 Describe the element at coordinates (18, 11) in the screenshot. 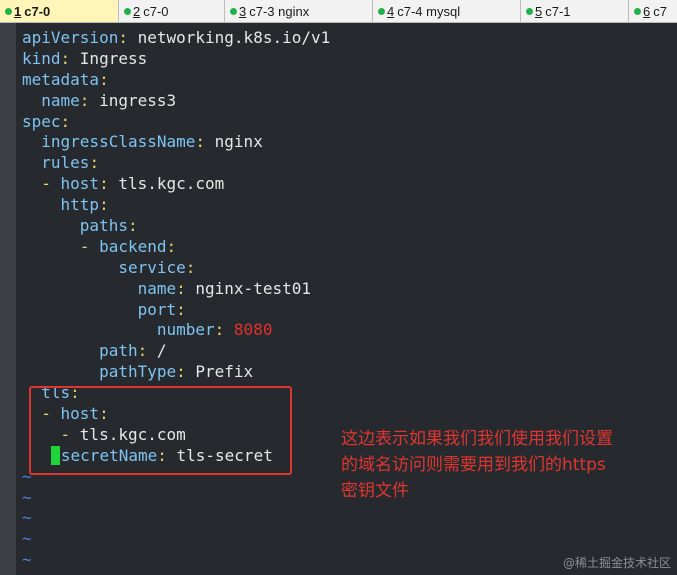

I see `tab-number: 1` at that location.